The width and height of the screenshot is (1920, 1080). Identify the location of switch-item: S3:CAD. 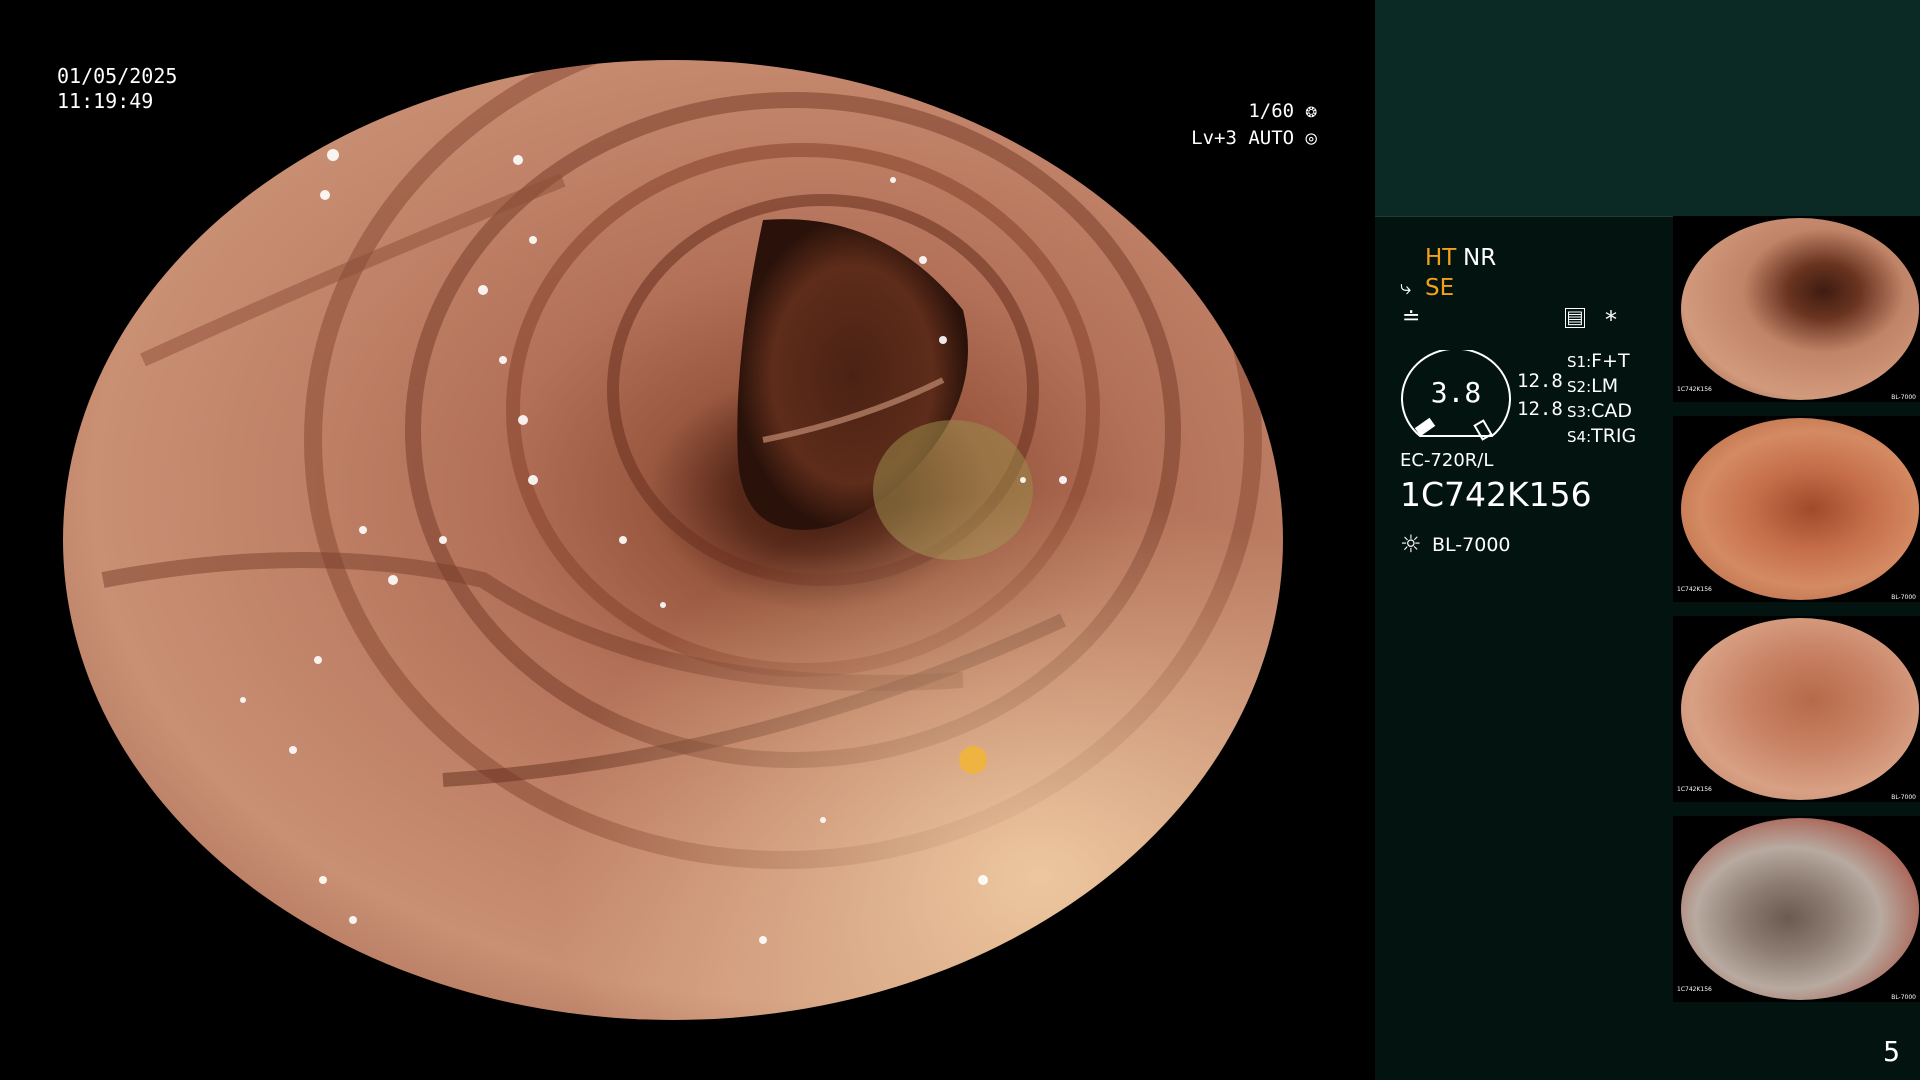
(1601, 412).